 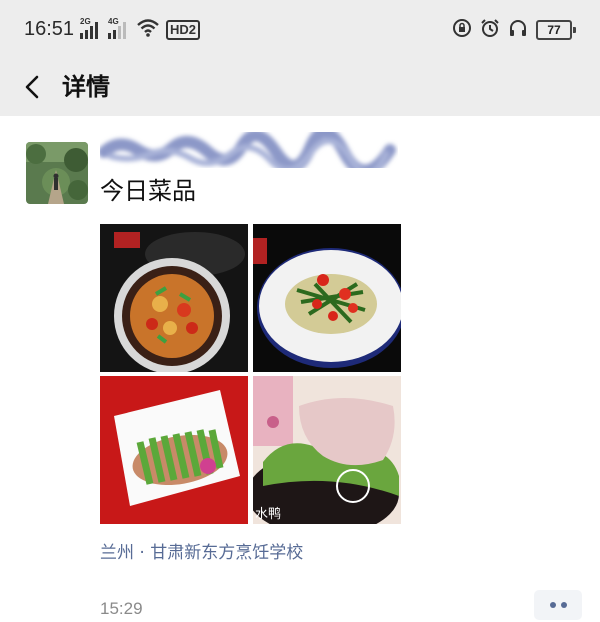 I want to click on nav-bar: 详情, so click(x=300, y=87).